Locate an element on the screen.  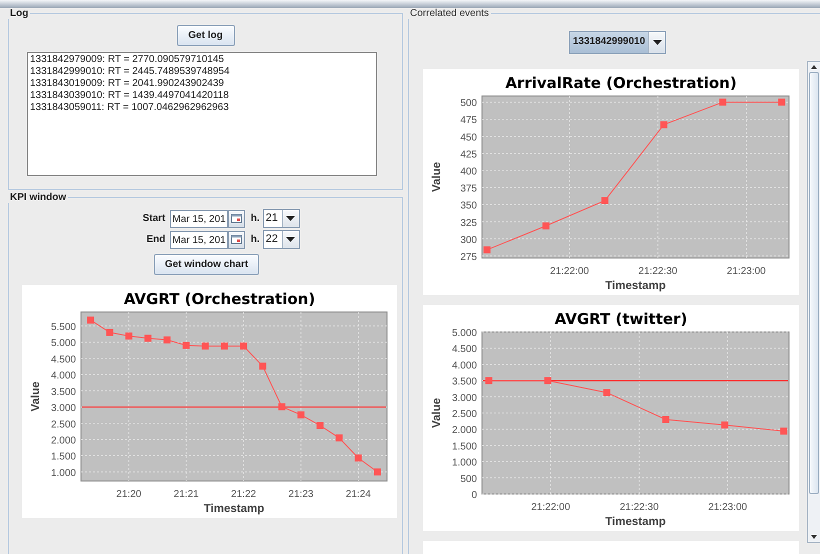
event-dropdown: 1331842999010 is located at coordinates (617, 42).